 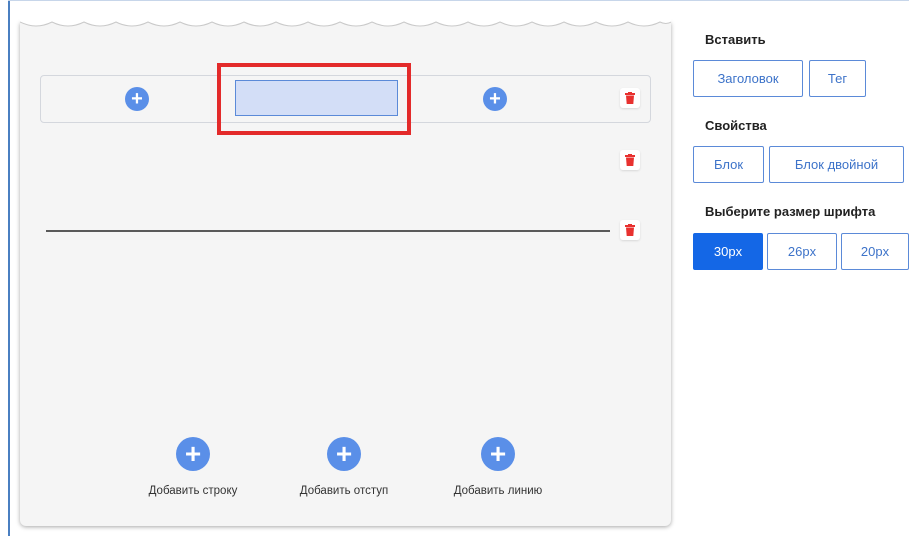 What do you see at coordinates (735, 39) in the screenshot?
I see `insert-section-title: Вставить` at bounding box center [735, 39].